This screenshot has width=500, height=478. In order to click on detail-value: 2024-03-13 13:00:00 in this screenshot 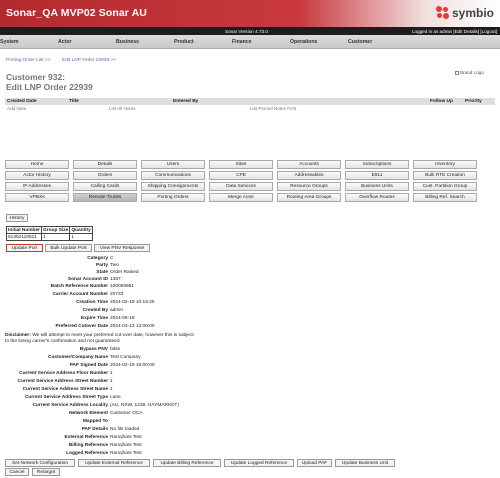, I will do `click(132, 326)`.